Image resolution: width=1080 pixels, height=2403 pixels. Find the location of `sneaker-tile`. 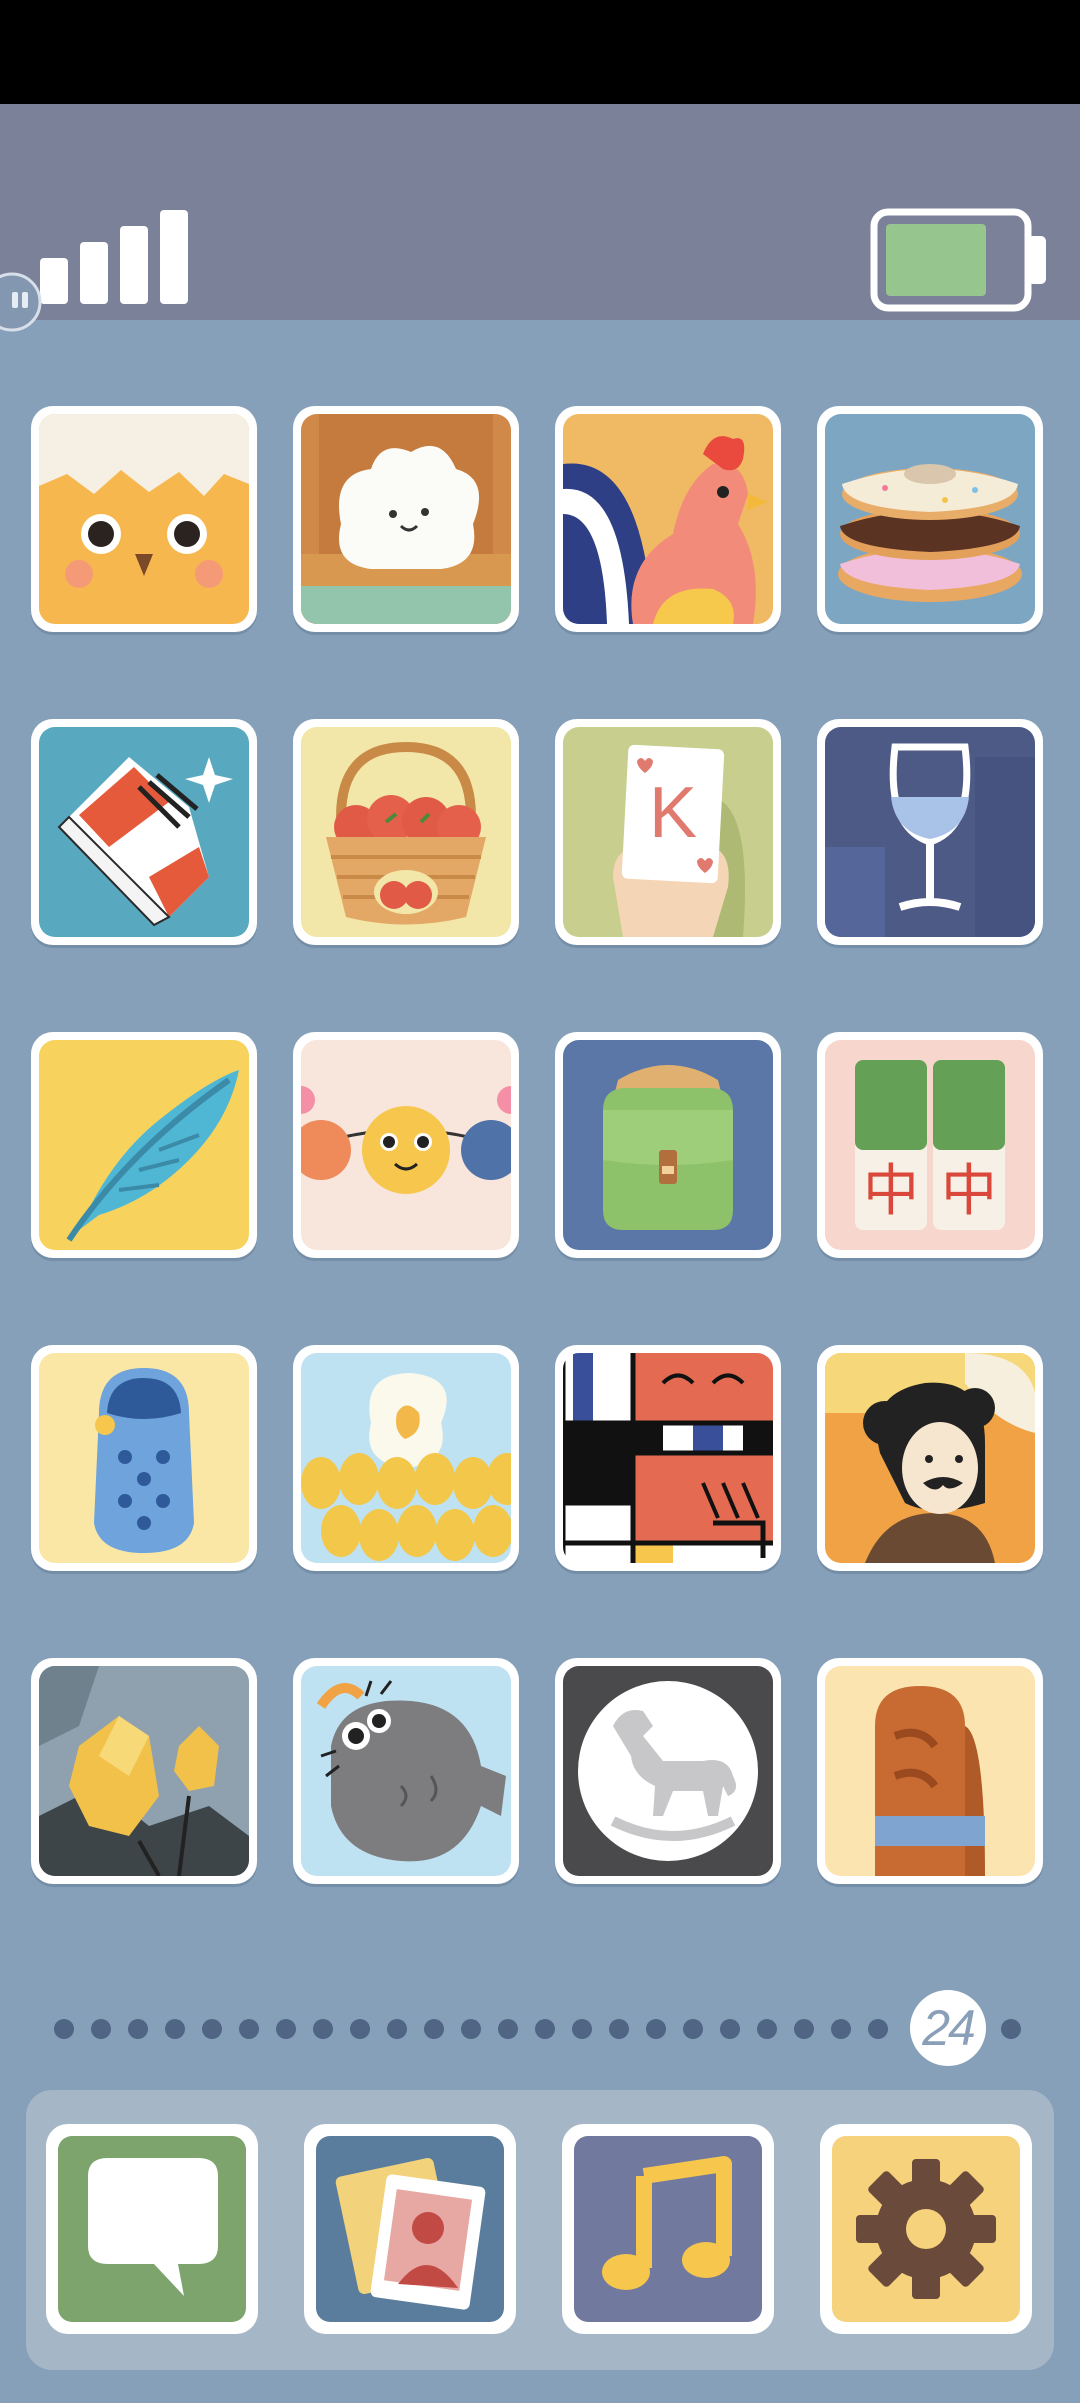

sneaker-tile is located at coordinates (144, 832).